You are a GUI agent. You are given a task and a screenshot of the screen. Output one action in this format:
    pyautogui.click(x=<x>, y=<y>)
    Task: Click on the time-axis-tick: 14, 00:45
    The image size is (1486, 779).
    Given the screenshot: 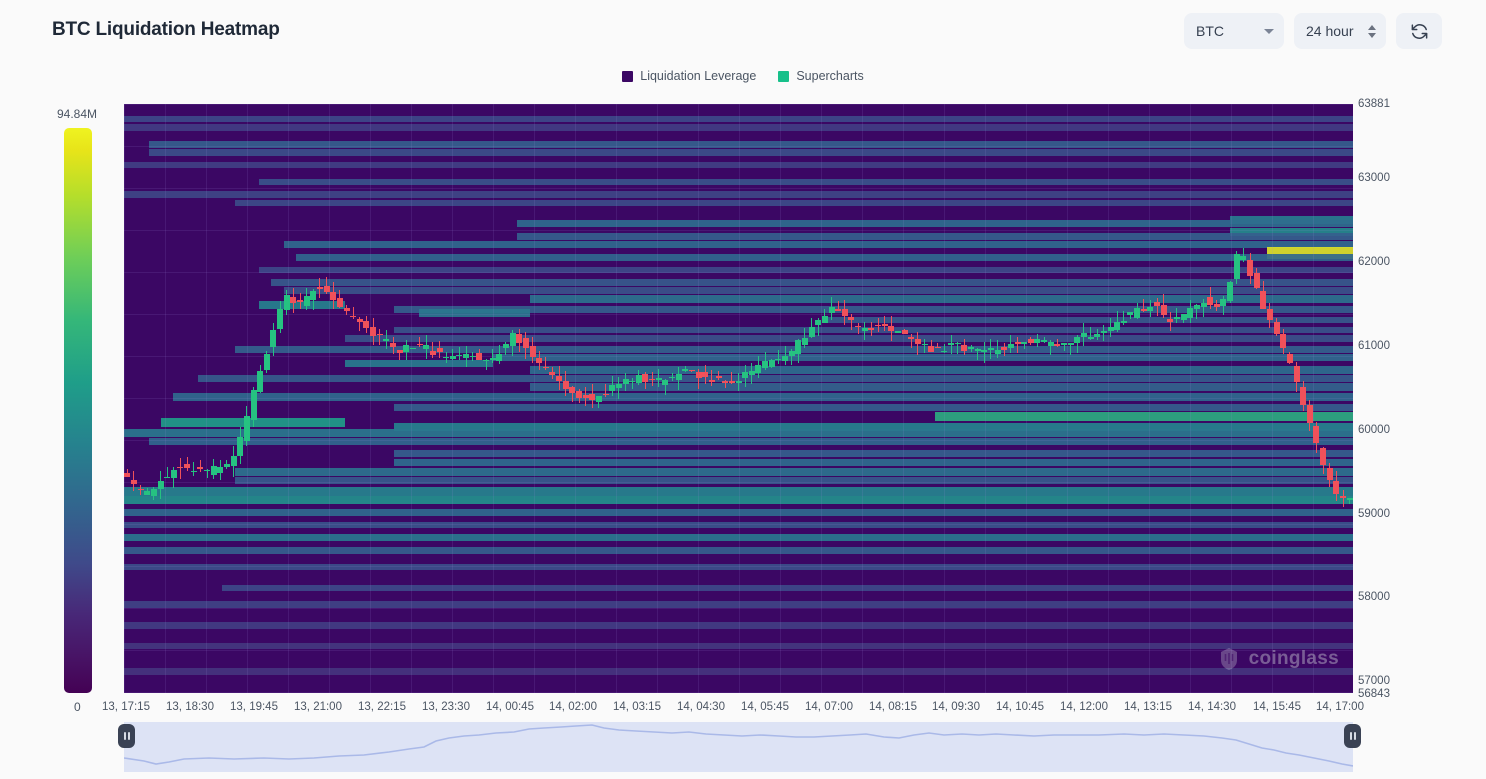 What is the action you would take?
    pyautogui.click(x=510, y=707)
    